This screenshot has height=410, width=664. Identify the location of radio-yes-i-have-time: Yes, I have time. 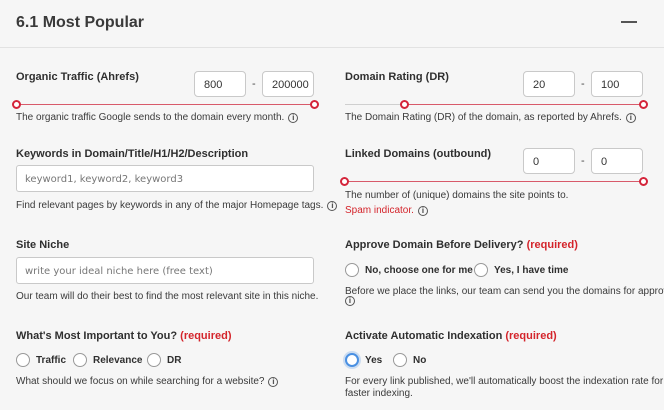
(521, 270).